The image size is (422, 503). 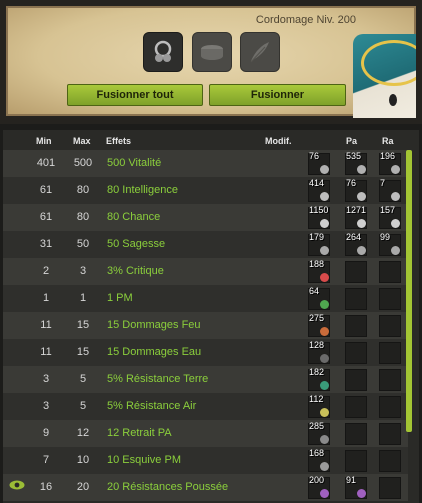 I want to click on table-row: 16 20 20 Résistances Poussée 200 91, so click(x=205, y=487).